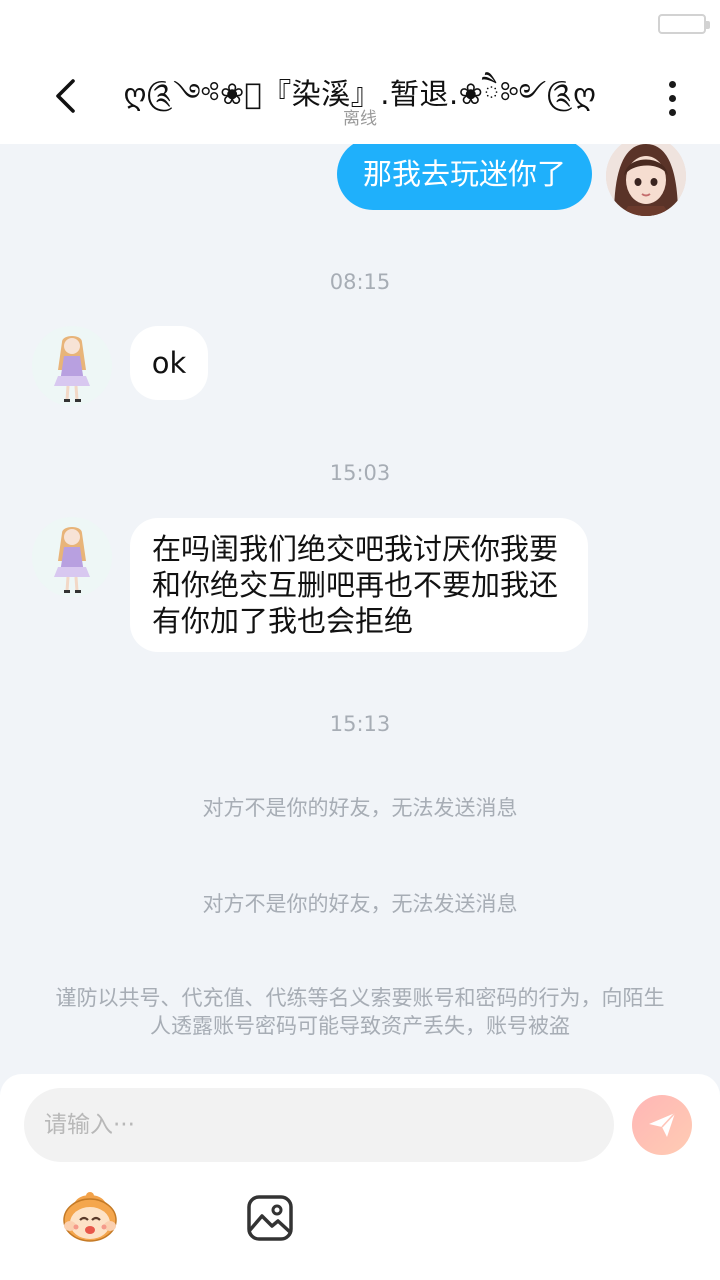 The width and height of the screenshot is (720, 1280). Describe the element at coordinates (672, 98) in the screenshot. I see `more-options-button` at that location.